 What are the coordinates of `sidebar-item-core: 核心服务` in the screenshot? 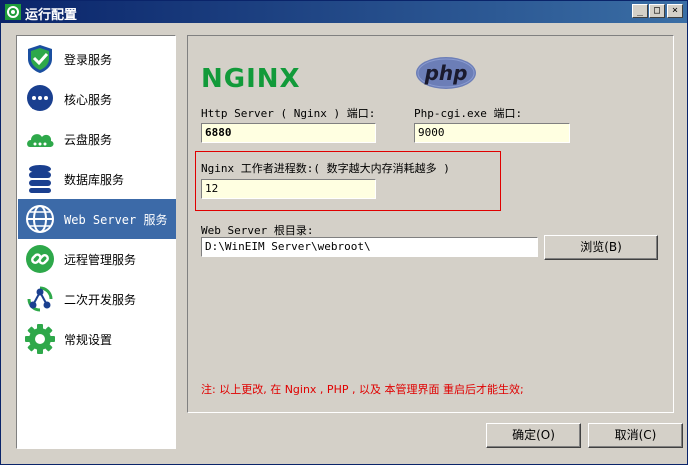 It's located at (97, 99).